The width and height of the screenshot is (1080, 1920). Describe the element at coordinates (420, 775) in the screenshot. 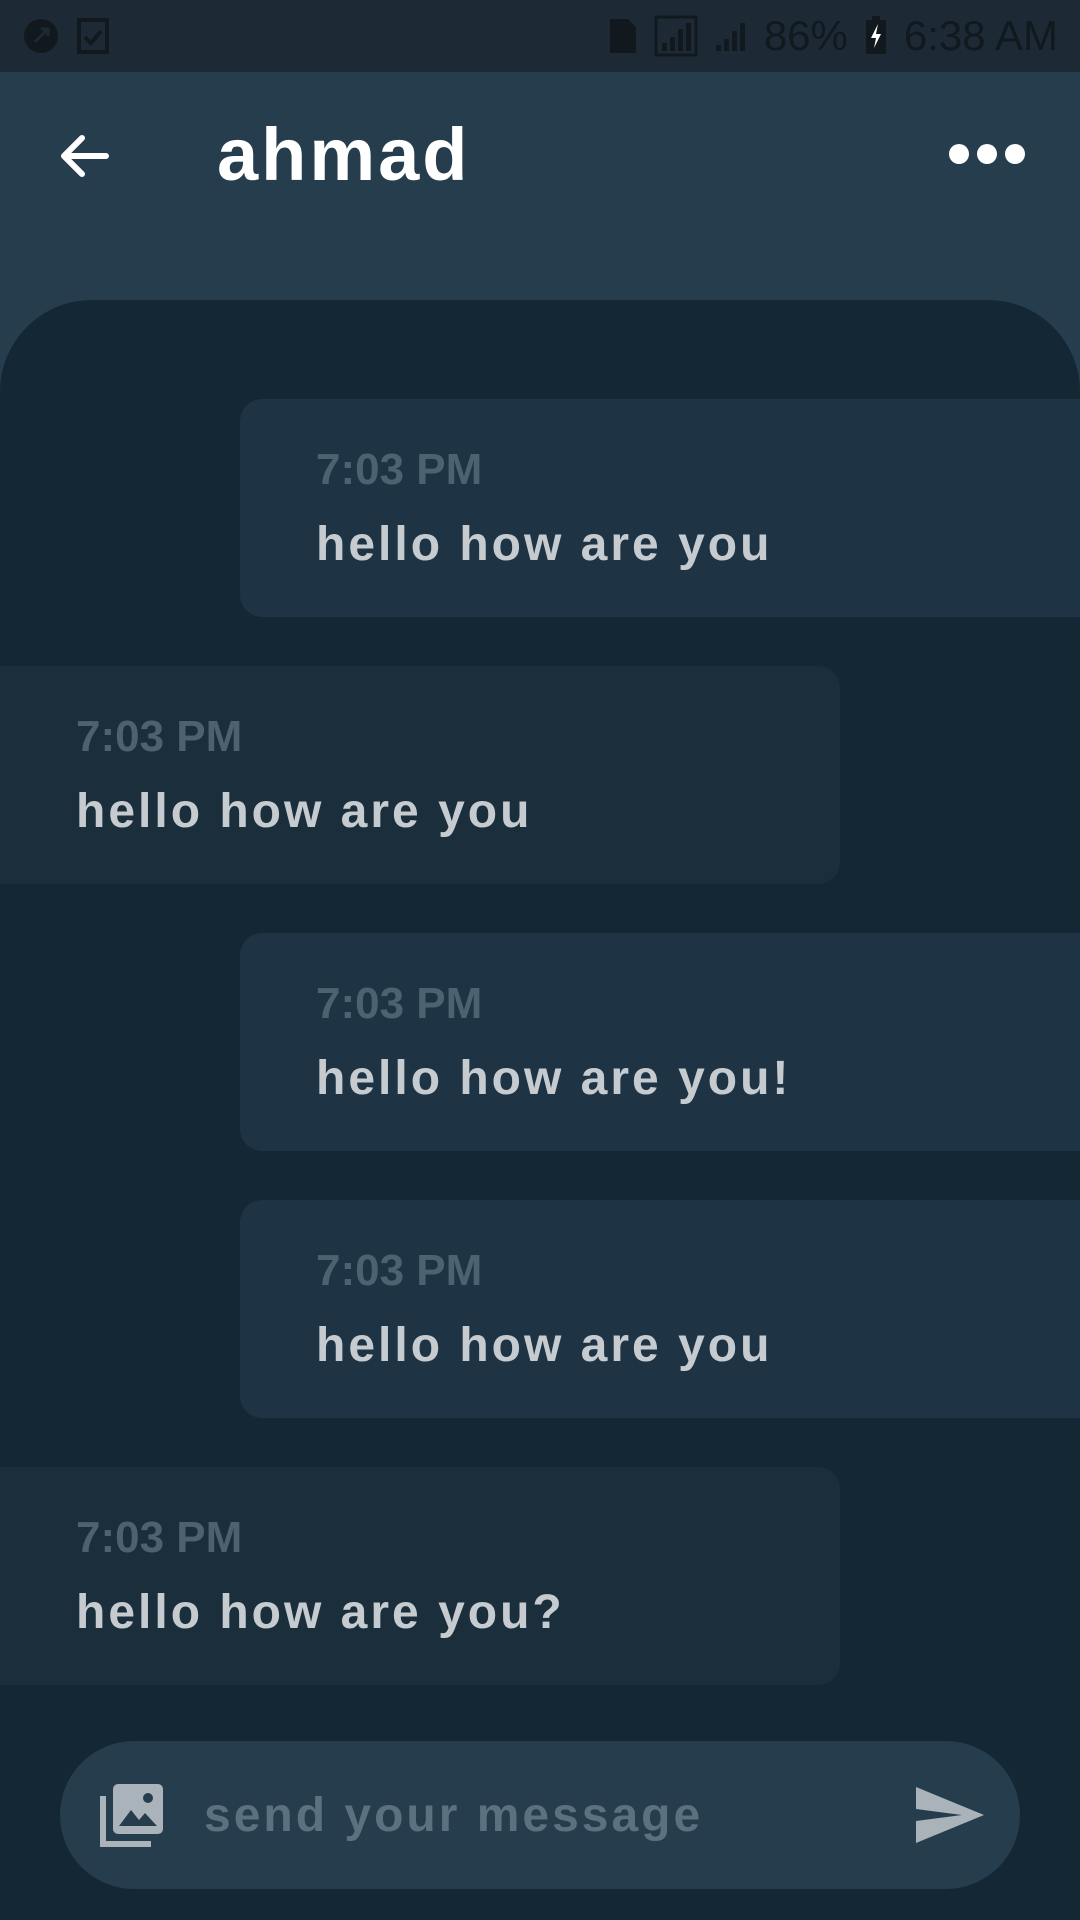

I see `message-bubble-received: 7:03 PM hello how are you` at that location.